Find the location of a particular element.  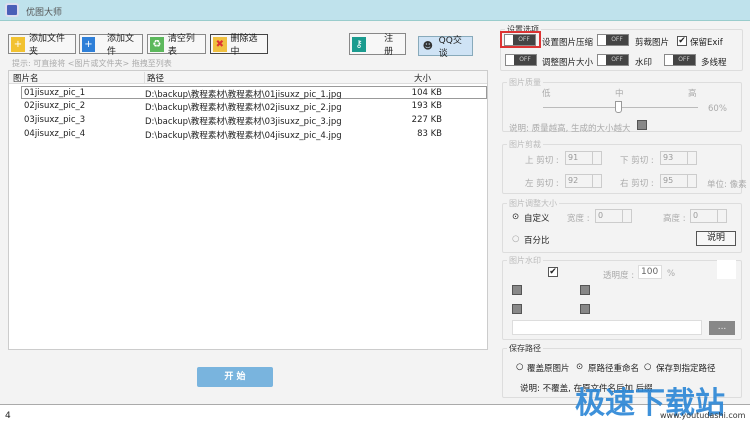

multithread-toggle: OFF is located at coordinates (680, 60).